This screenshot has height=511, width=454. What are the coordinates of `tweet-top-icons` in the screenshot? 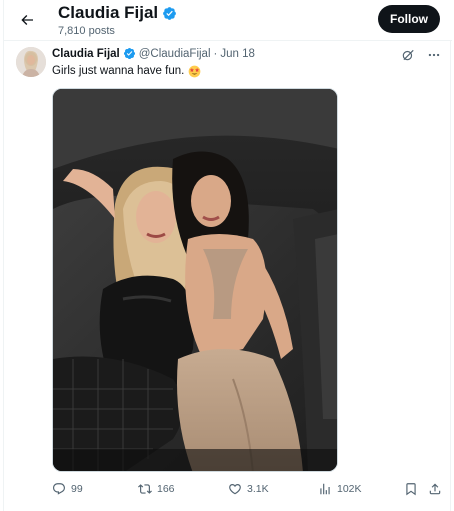 It's located at (421, 55).